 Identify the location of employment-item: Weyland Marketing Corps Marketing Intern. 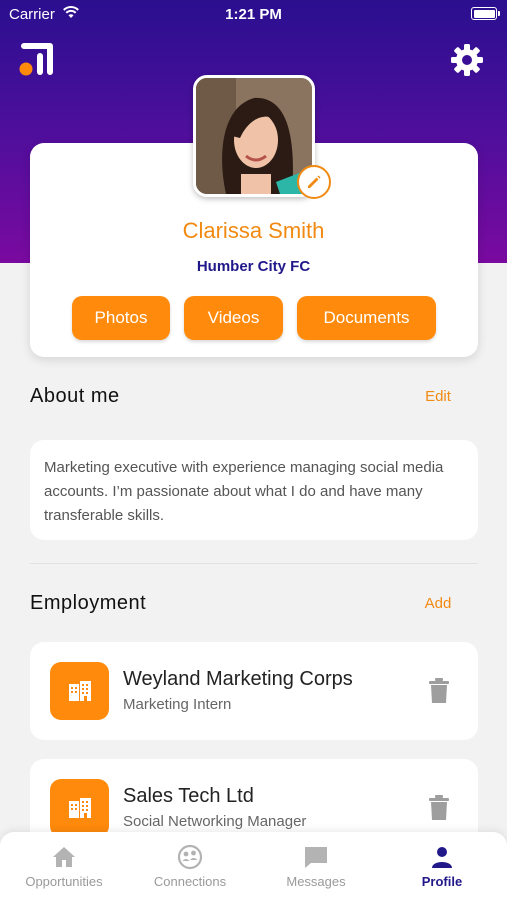
(254, 691).